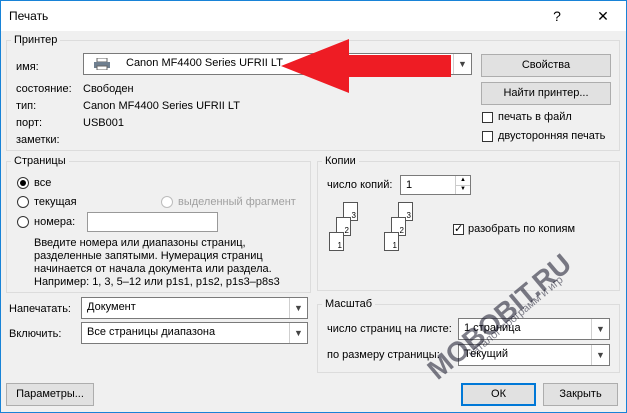 This screenshot has width=627, height=413. Describe the element at coordinates (552, 136) in the screenshot. I see `duplex-label: двусторонняя печать` at that location.